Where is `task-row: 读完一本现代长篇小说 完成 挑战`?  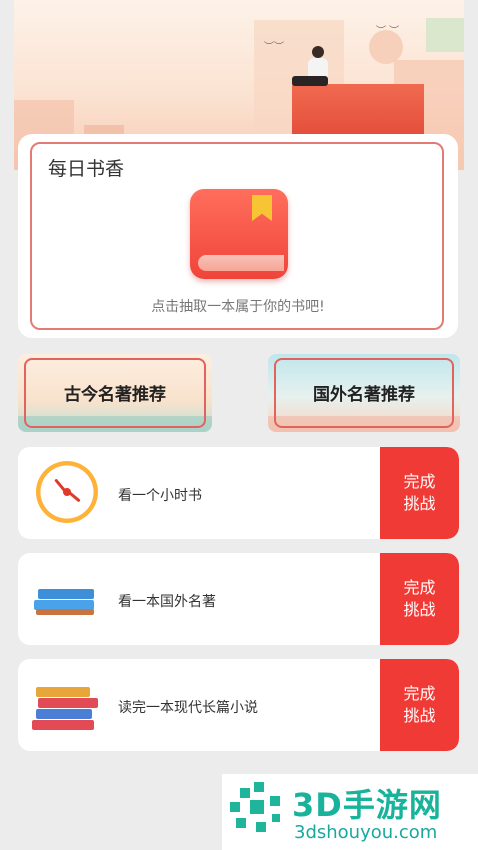
task-row: 读完一本现代长篇小说 完成 挑战 is located at coordinates (238, 705).